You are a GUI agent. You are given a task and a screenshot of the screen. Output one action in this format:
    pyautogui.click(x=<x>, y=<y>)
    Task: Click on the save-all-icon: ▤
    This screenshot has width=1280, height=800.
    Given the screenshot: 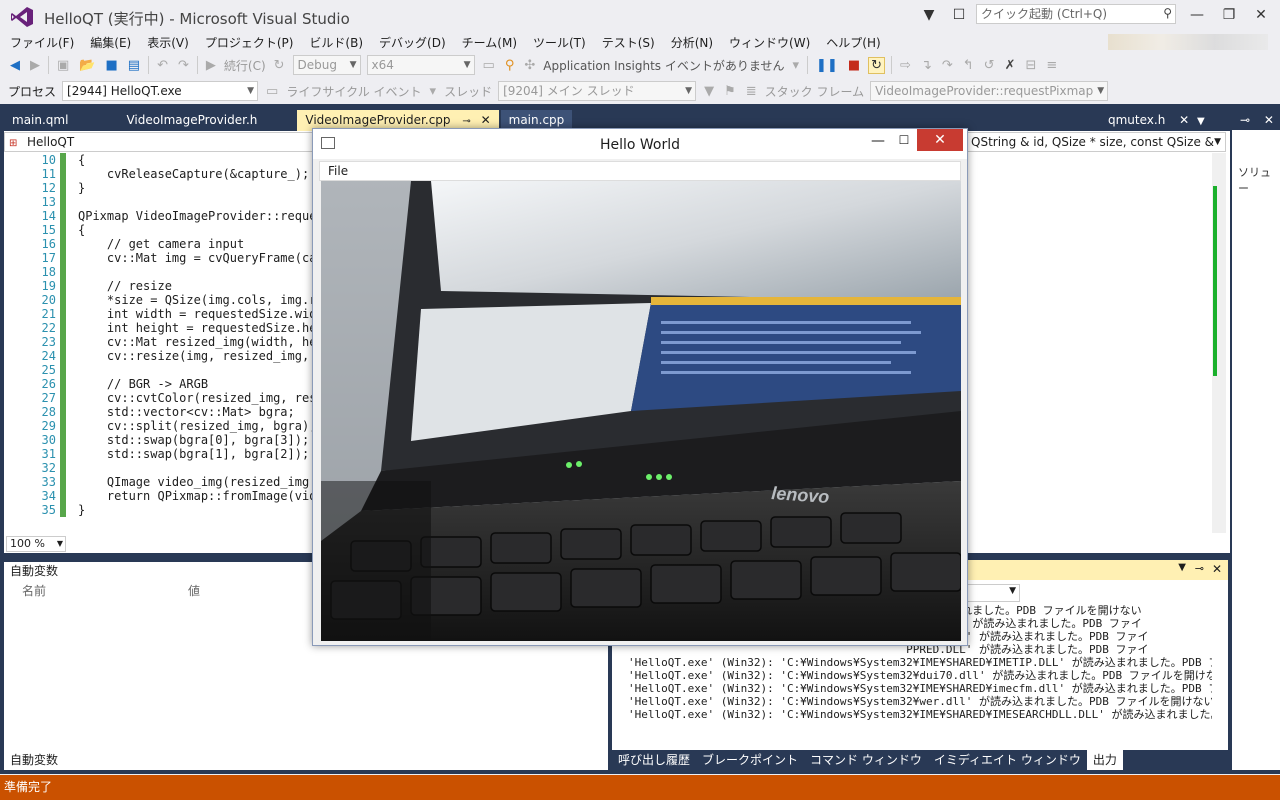 What is the action you would take?
    pyautogui.click(x=134, y=65)
    